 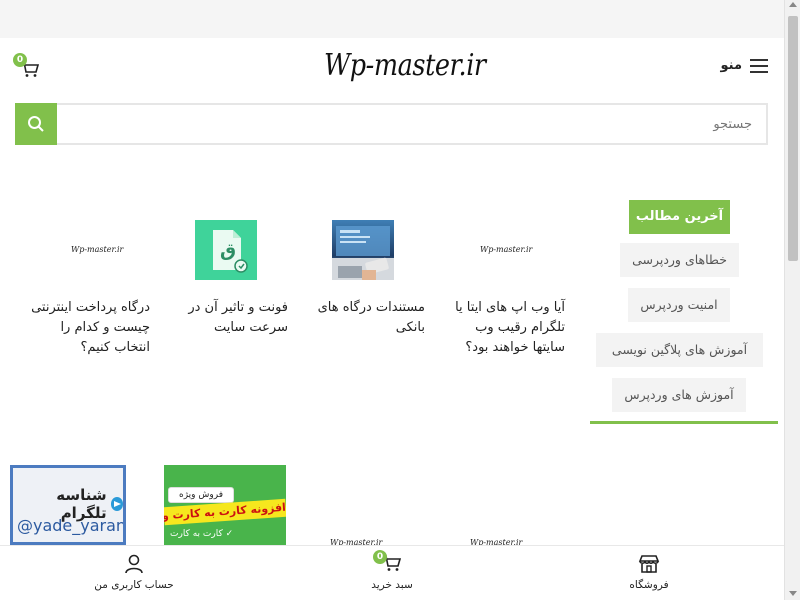 I want to click on post-thumbnail: ق, so click(x=226, y=250).